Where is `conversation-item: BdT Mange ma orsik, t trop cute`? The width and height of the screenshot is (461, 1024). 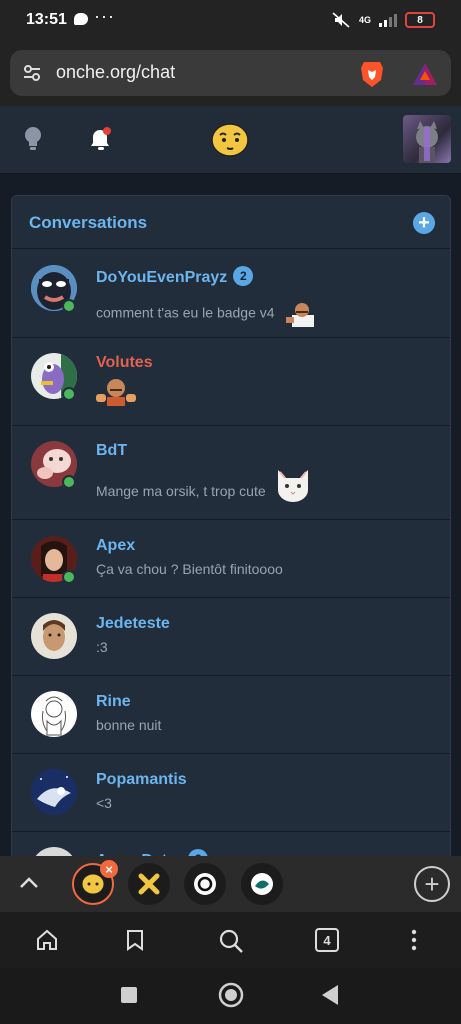 conversation-item: BdT Mange ma orsik, t trop cute is located at coordinates (231, 473).